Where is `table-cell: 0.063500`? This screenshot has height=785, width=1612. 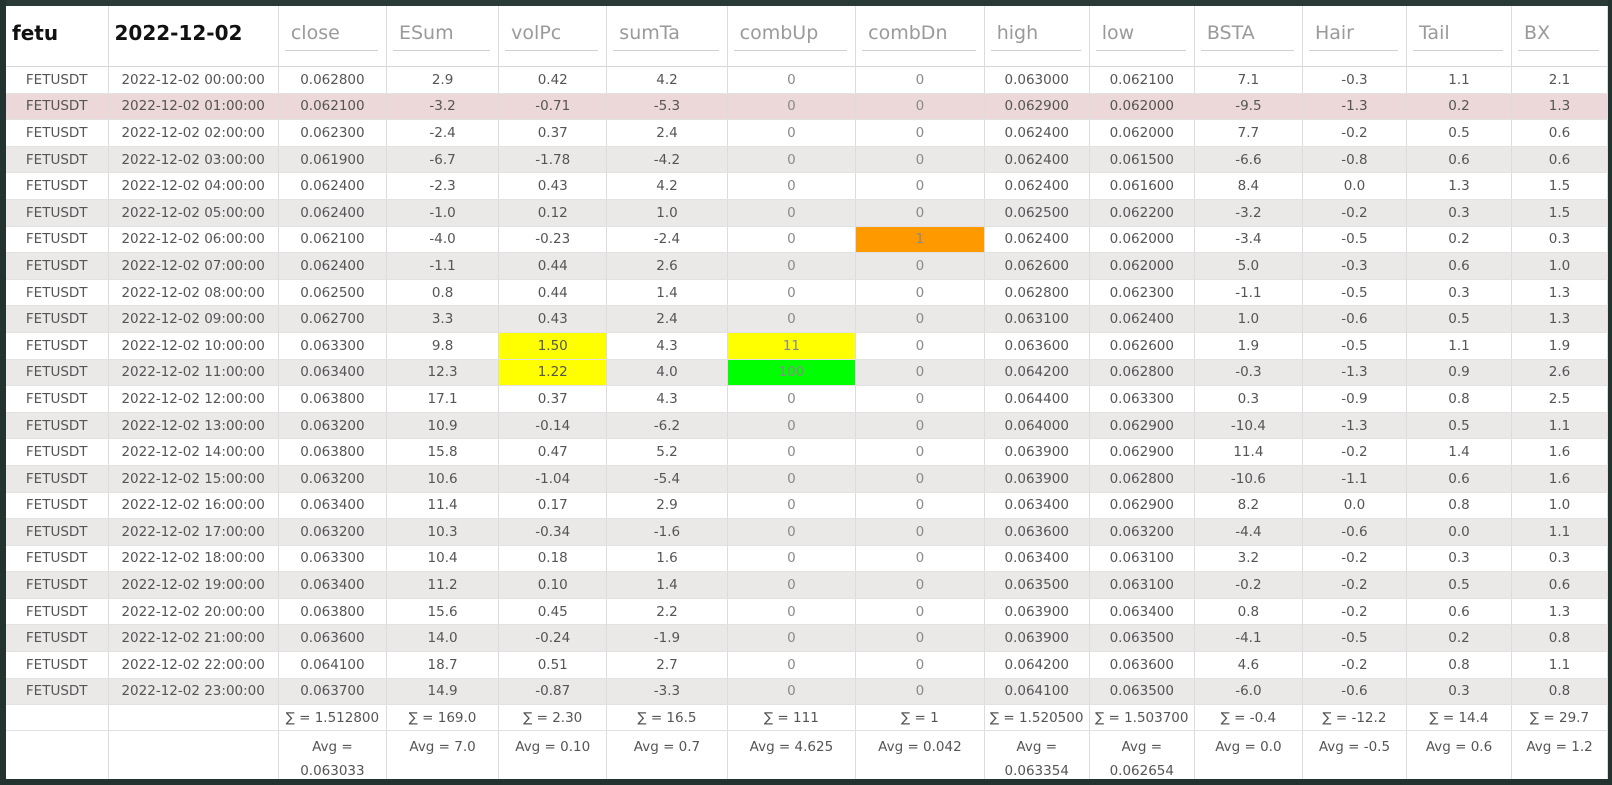
table-cell: 0.063500 is located at coordinates (1037, 585).